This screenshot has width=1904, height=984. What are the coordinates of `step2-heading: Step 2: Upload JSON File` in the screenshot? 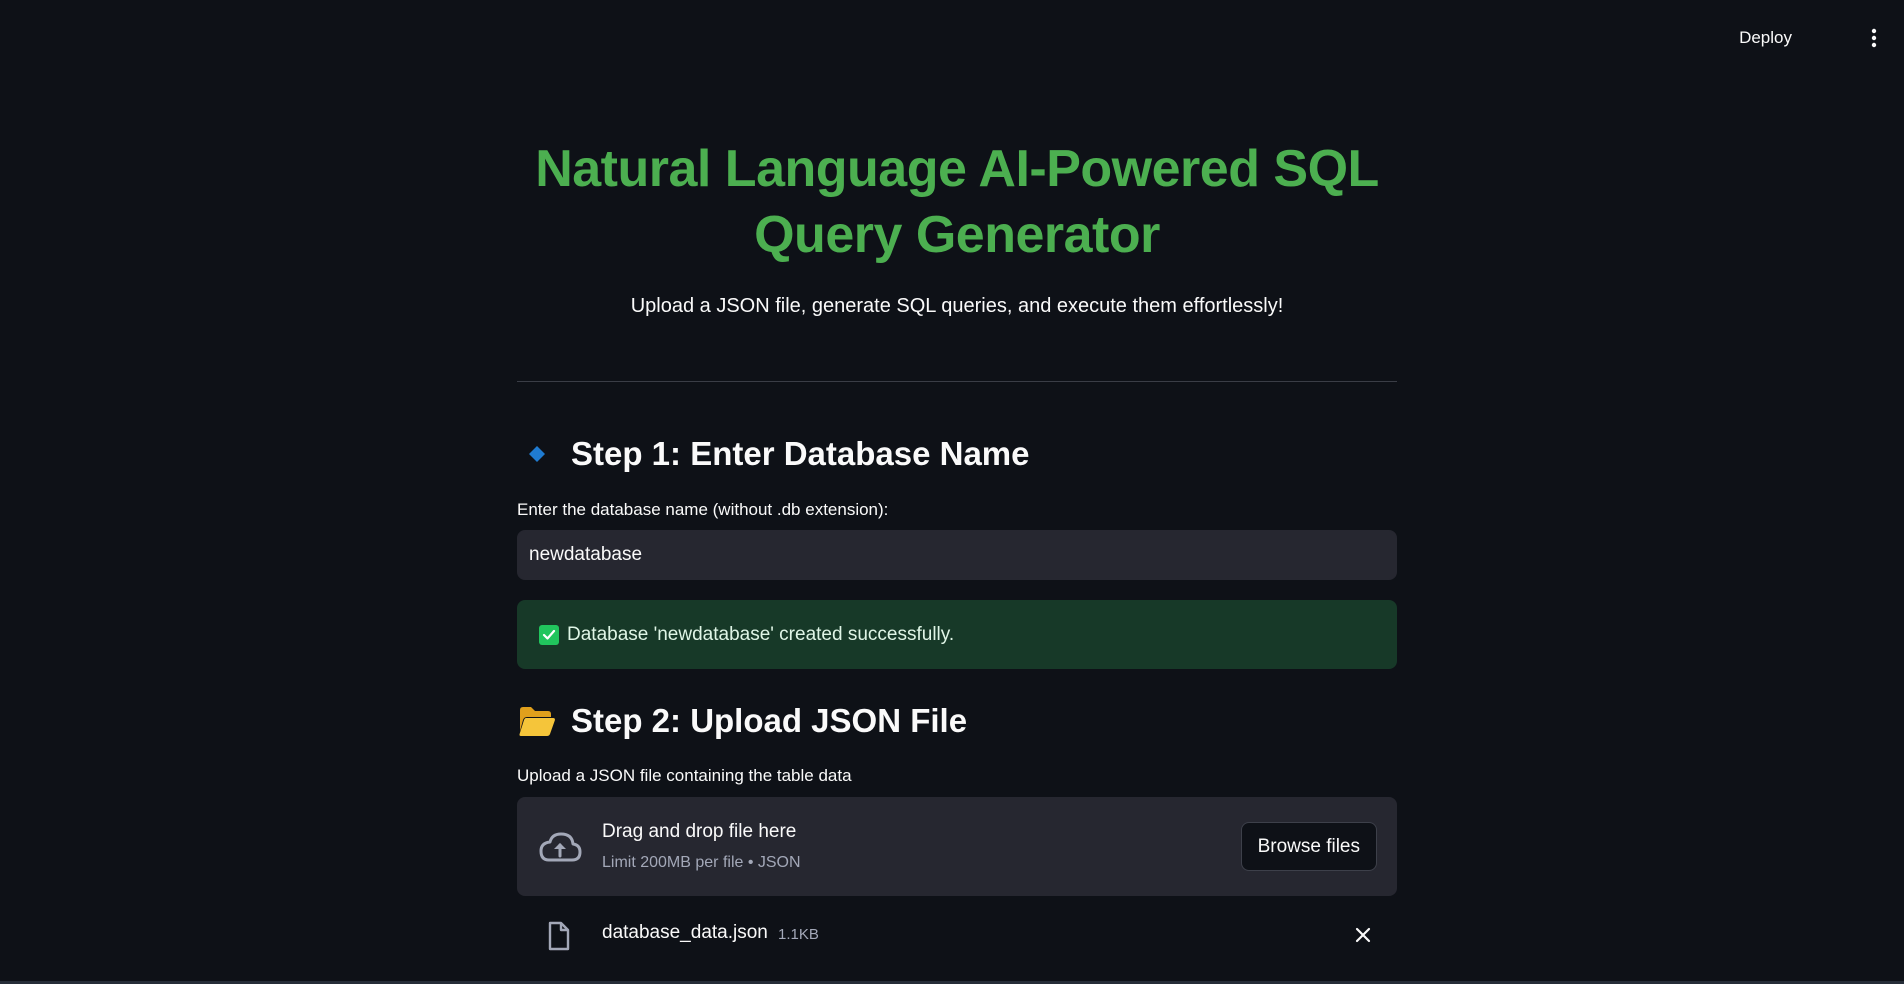 It's located at (957, 721).